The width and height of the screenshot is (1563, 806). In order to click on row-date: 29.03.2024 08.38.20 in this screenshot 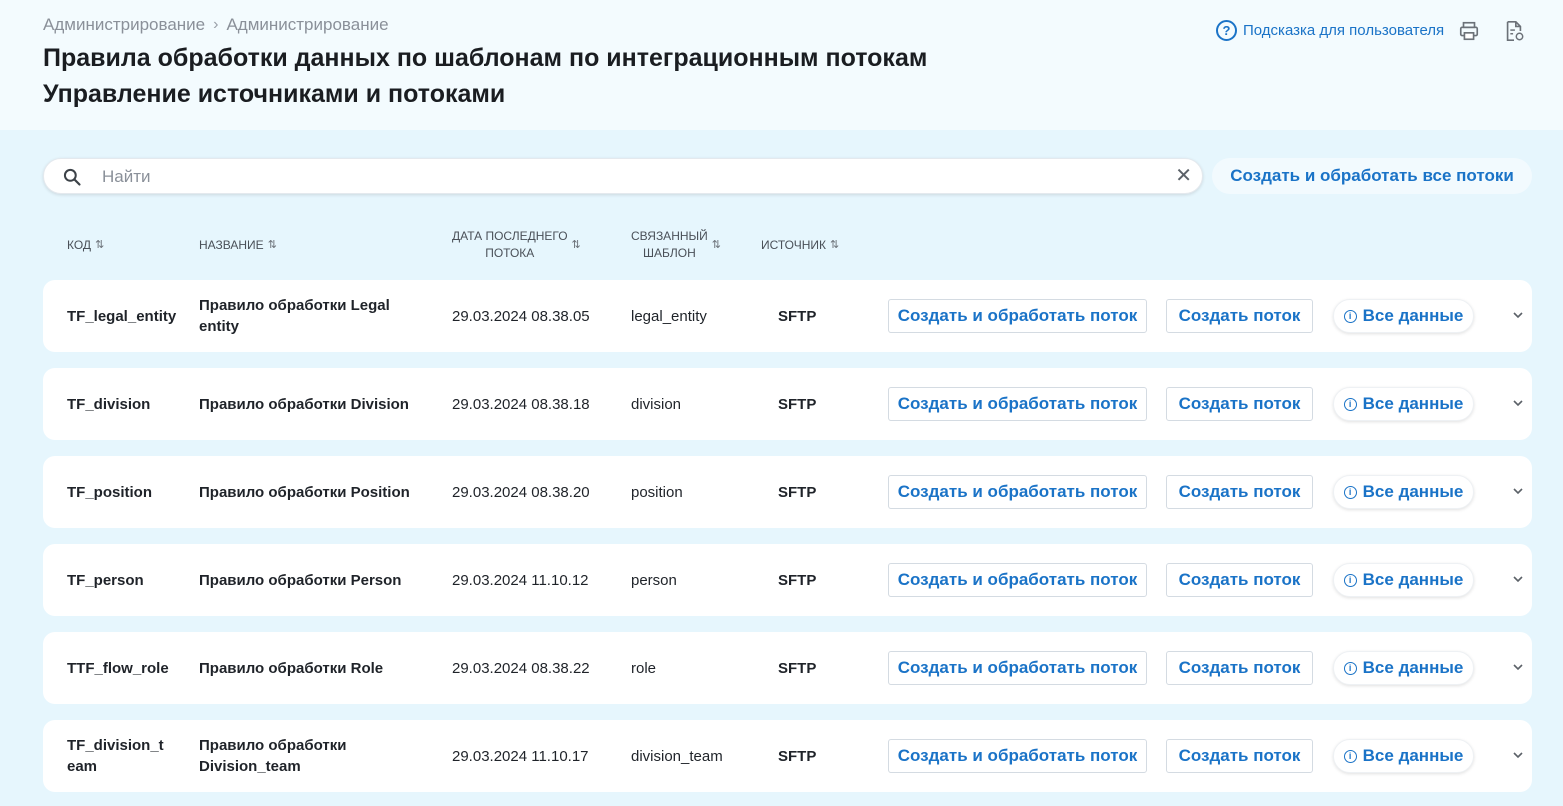, I will do `click(521, 492)`.